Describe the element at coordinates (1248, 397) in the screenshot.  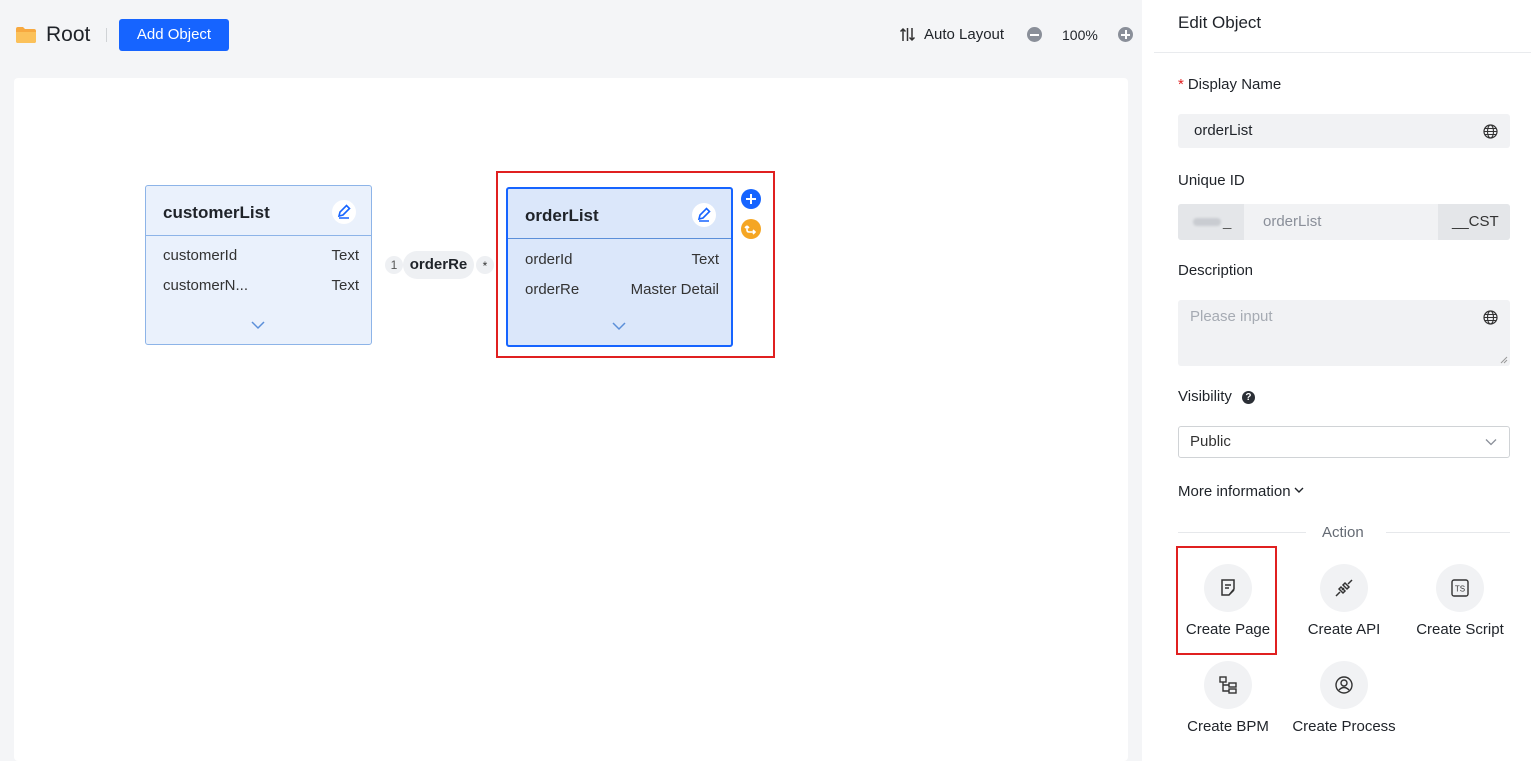
I see `help-icon: ?` at that location.